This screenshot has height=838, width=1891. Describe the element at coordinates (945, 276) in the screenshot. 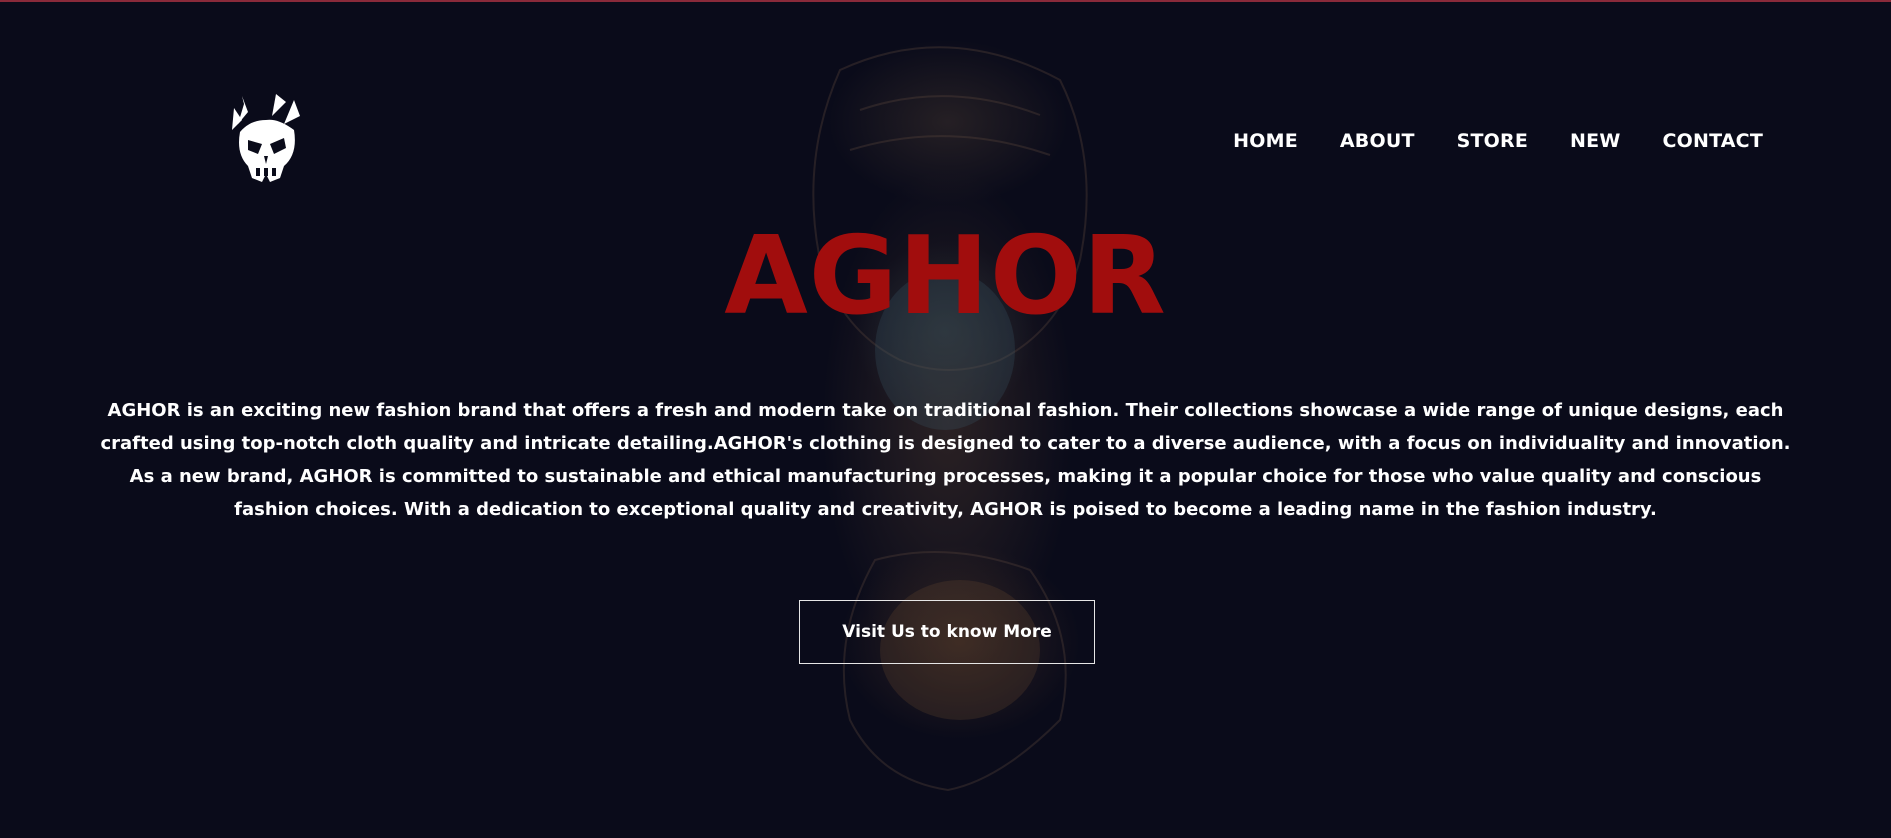

I see `hero-title: AGHOR` at that location.